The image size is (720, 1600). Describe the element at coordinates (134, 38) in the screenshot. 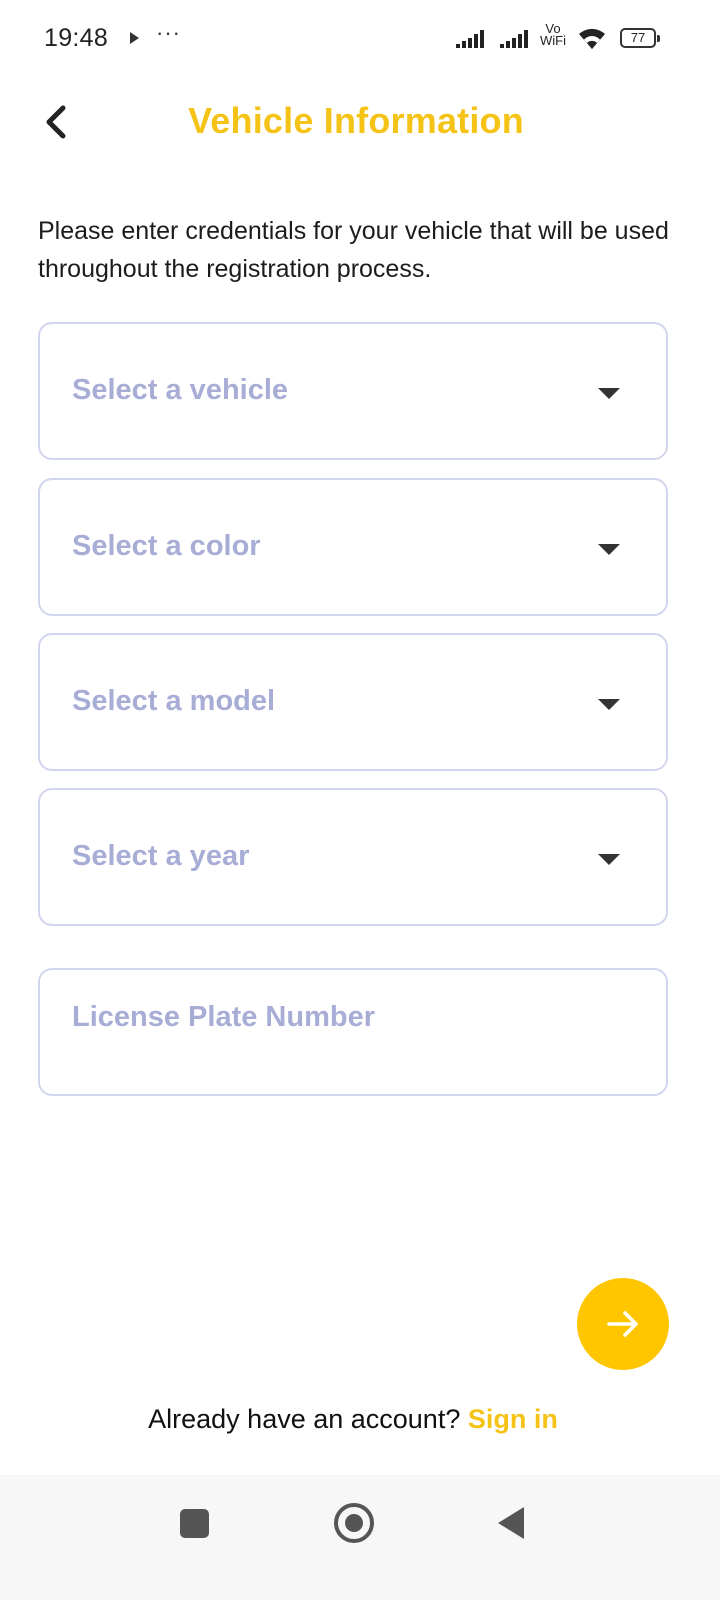

I see `play-notification-icon` at that location.